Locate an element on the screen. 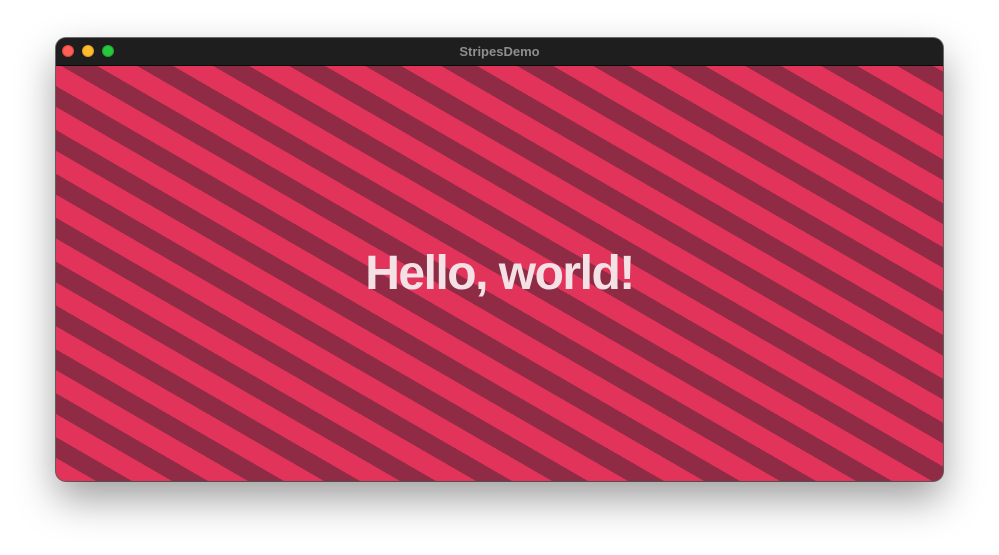  hello-world-text: Hello, world! is located at coordinates (500, 273).